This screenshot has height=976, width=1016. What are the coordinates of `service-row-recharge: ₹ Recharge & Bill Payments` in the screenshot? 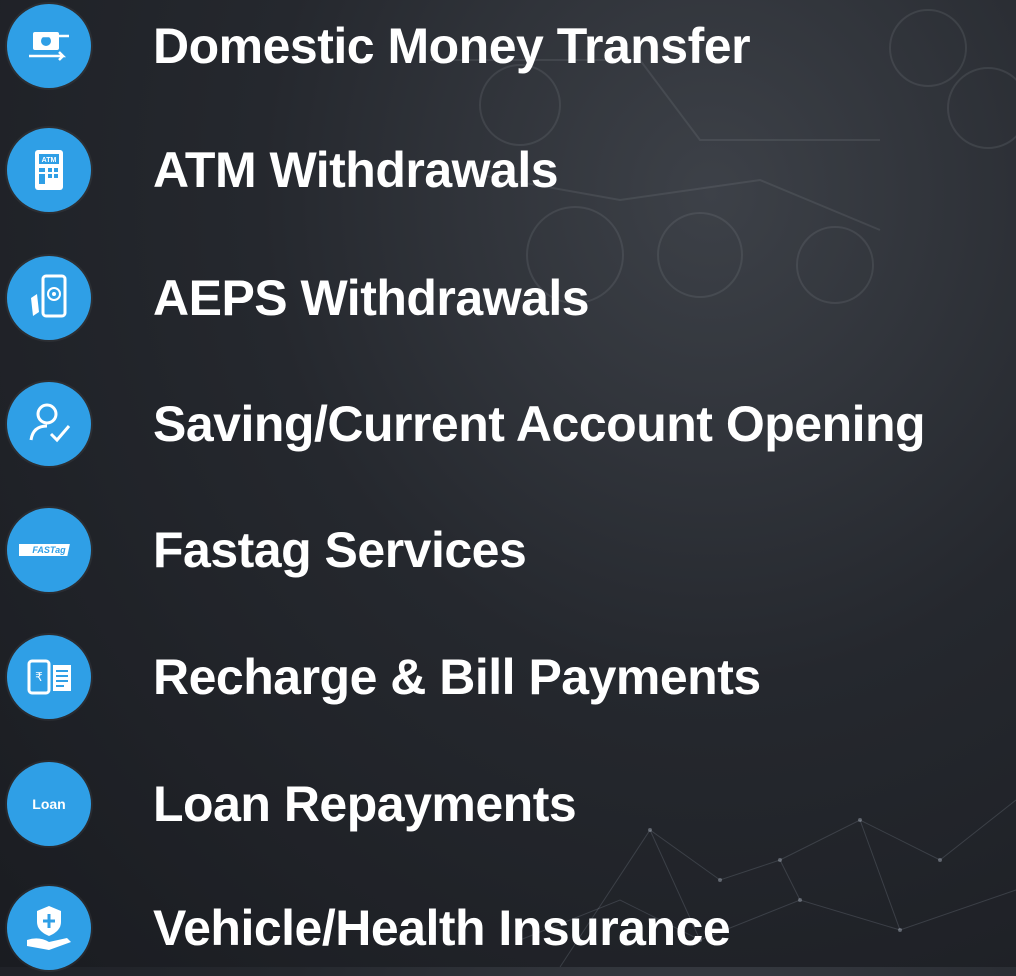 It's located at (508, 680).